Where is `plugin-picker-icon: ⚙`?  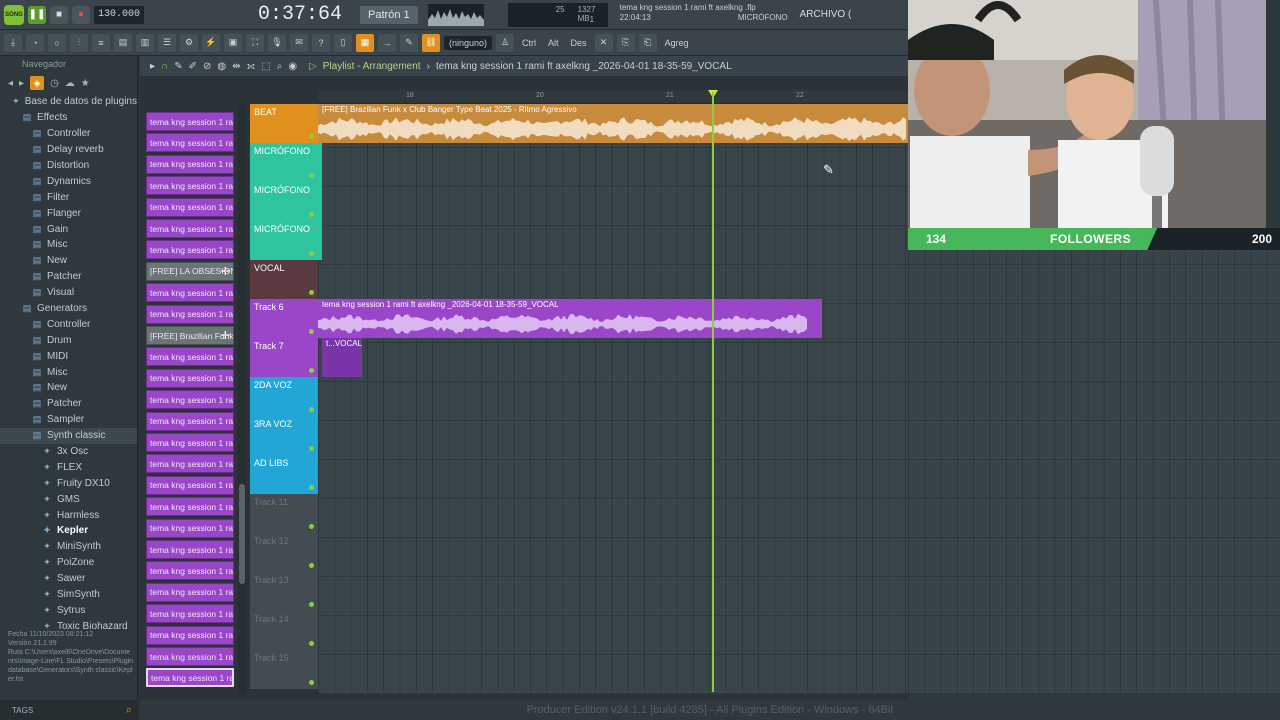 plugin-picker-icon: ⚙ is located at coordinates (189, 42).